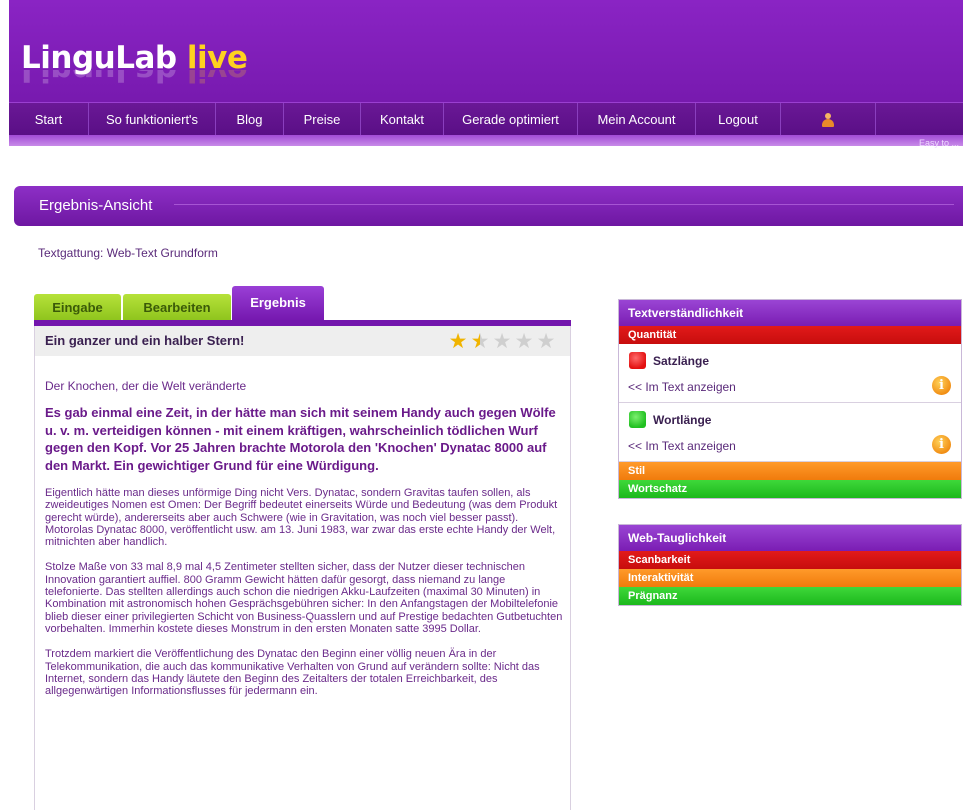 The height and width of the screenshot is (810, 963). Describe the element at coordinates (790, 313) in the screenshot. I see `panel-title: Textverständlichkeit` at that location.